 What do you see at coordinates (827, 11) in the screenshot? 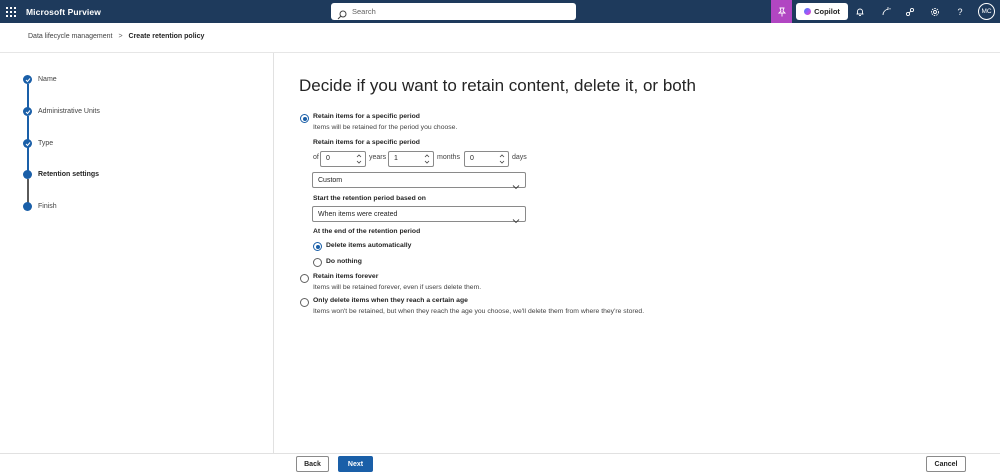
I see `copilot-label: Copilot` at bounding box center [827, 11].